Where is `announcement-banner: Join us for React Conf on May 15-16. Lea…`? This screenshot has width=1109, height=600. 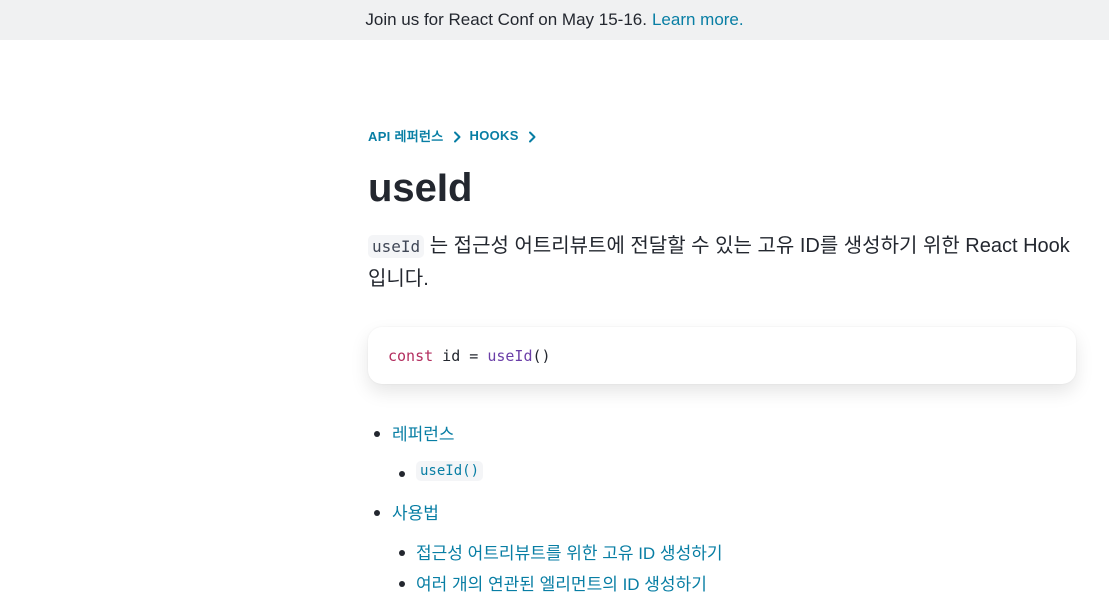
announcement-banner: Join us for React Conf on May 15-16. Lea… is located at coordinates (554, 20).